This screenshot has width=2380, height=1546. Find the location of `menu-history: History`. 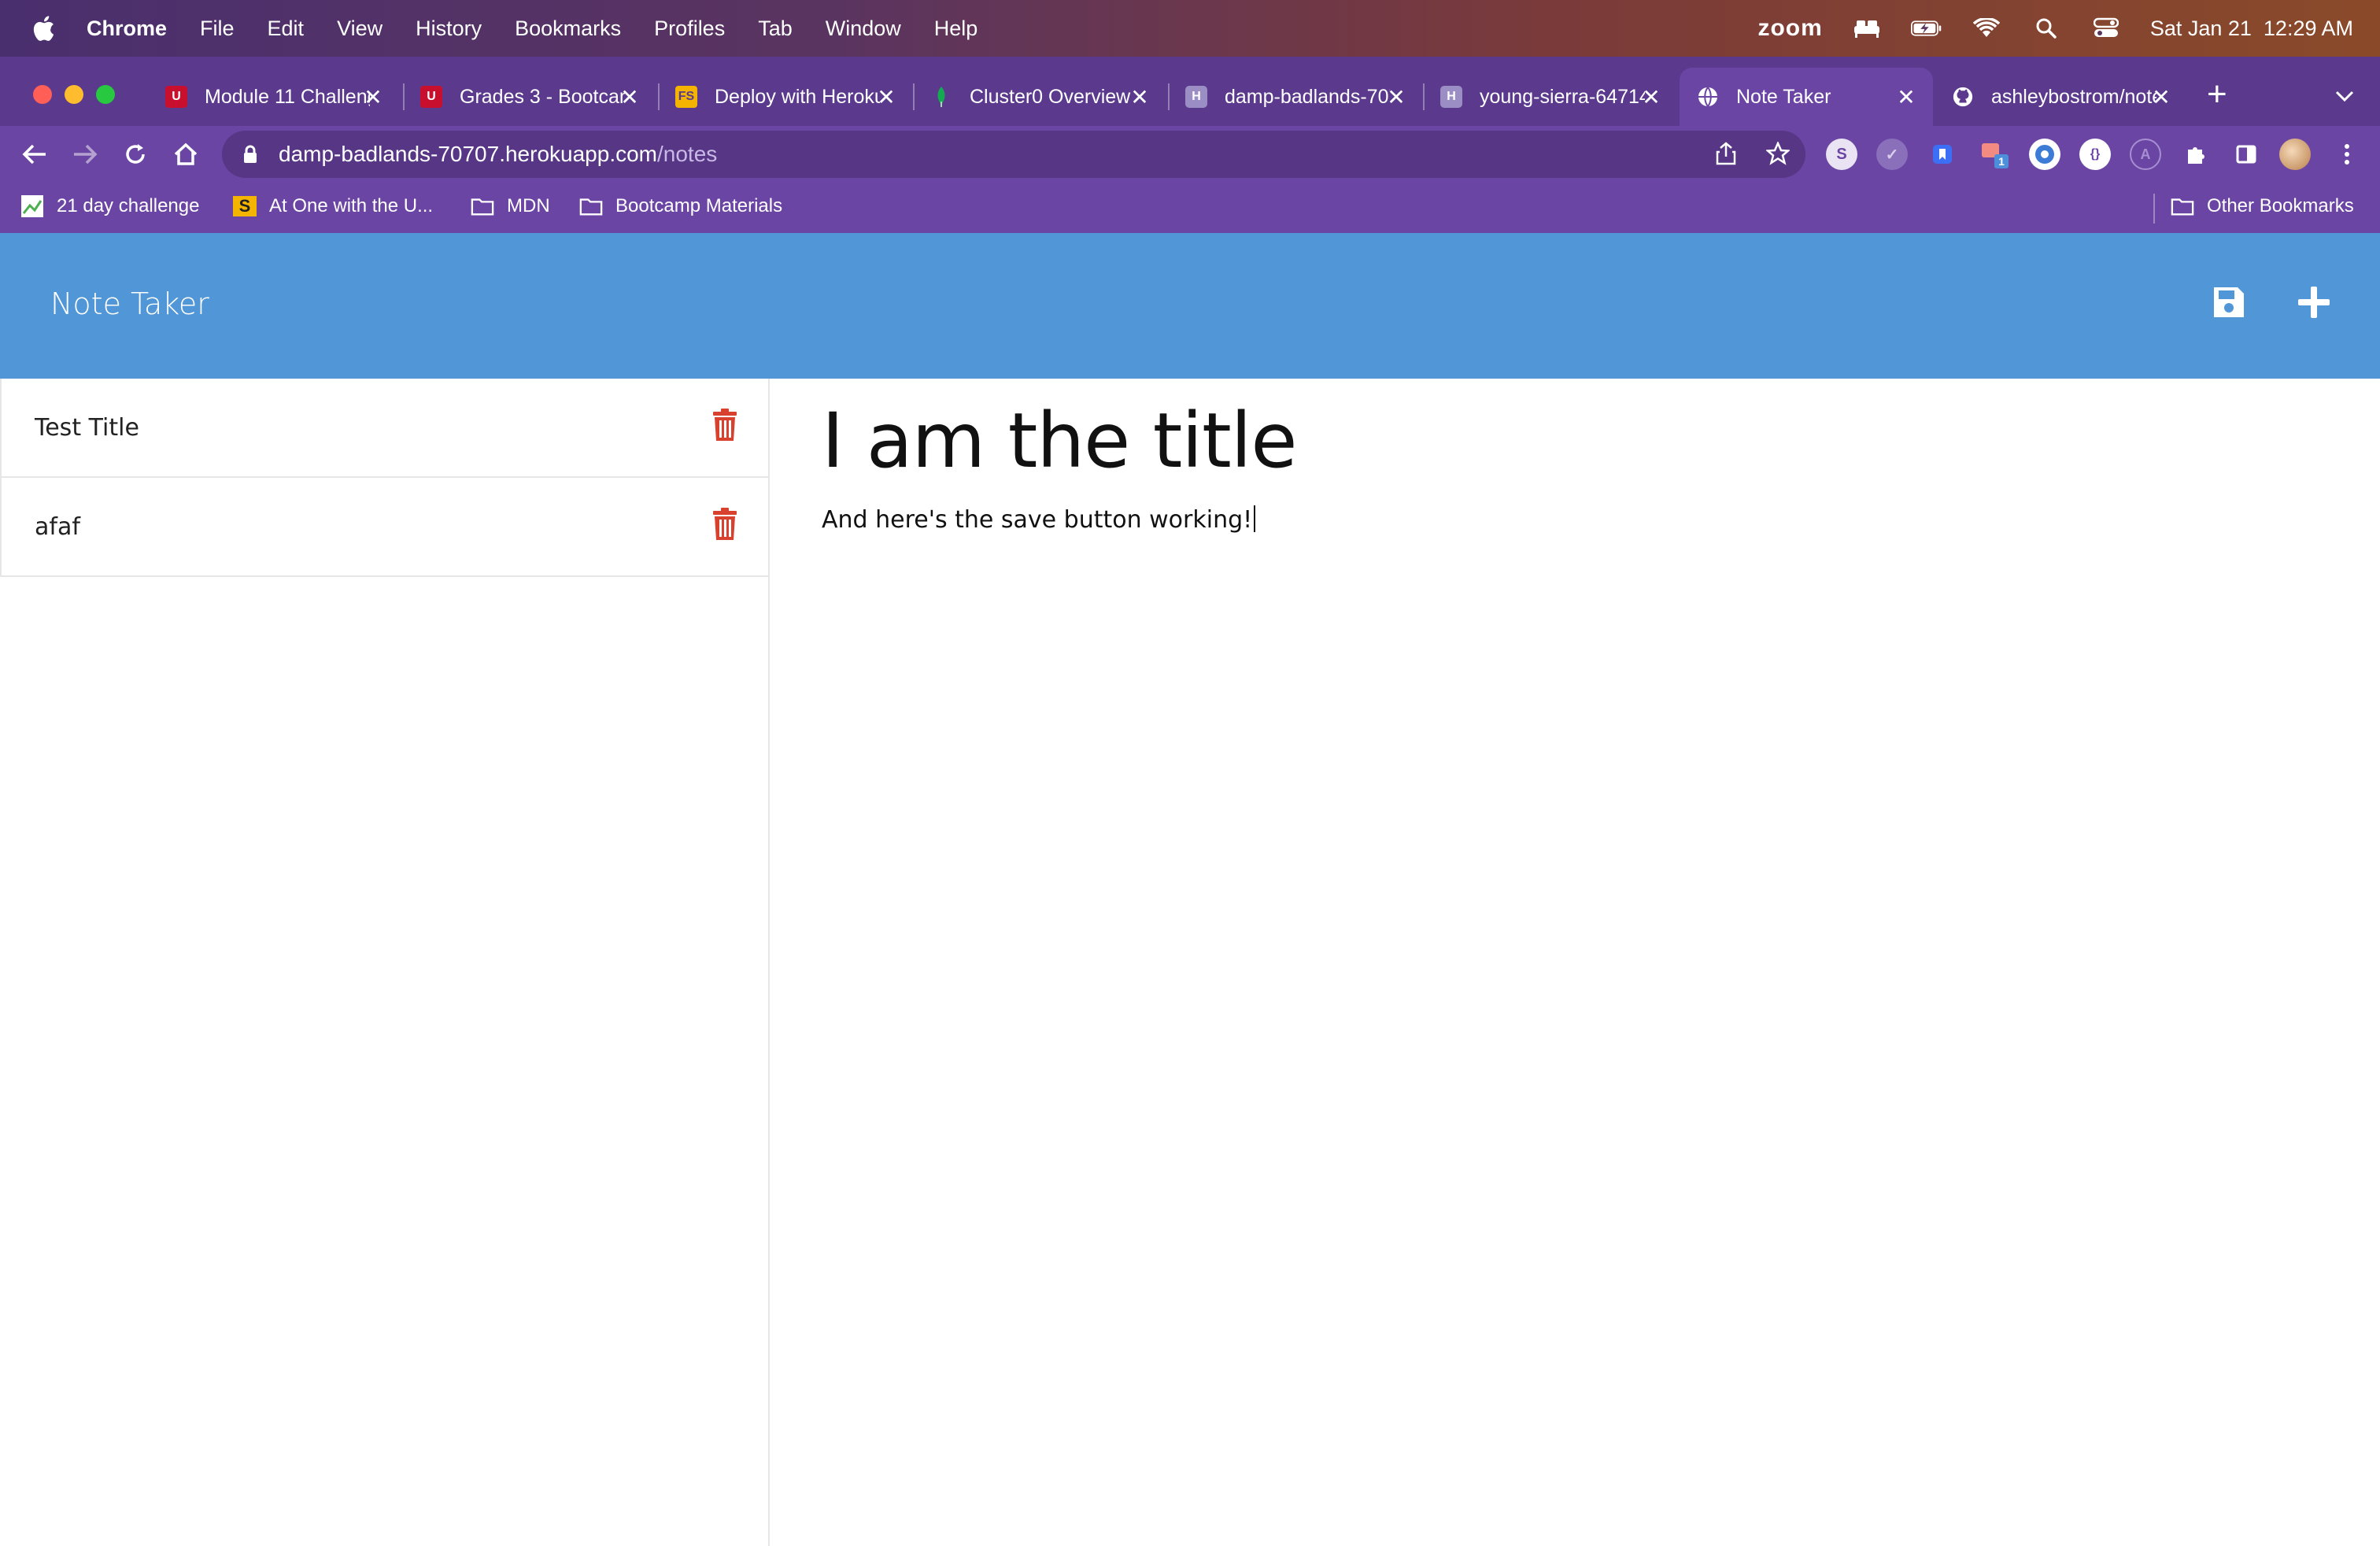

menu-history: History is located at coordinates (449, 29).